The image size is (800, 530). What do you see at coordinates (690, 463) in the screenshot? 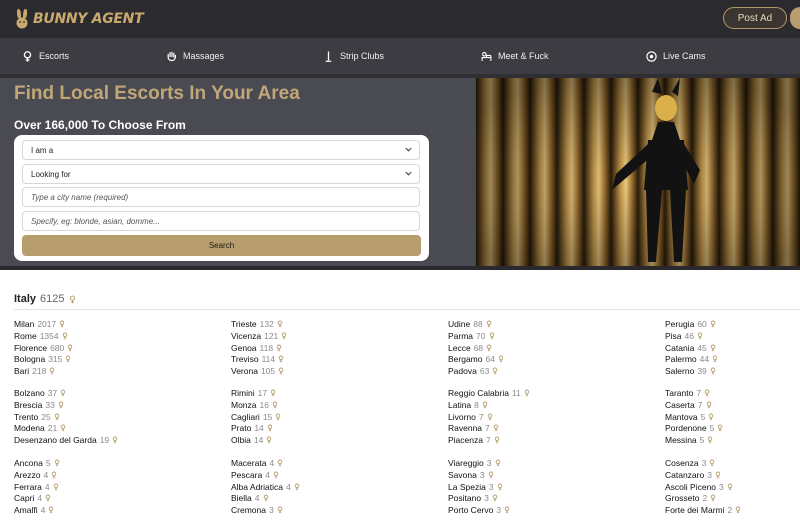
I see `city-link: Cosenza 3` at bounding box center [690, 463].